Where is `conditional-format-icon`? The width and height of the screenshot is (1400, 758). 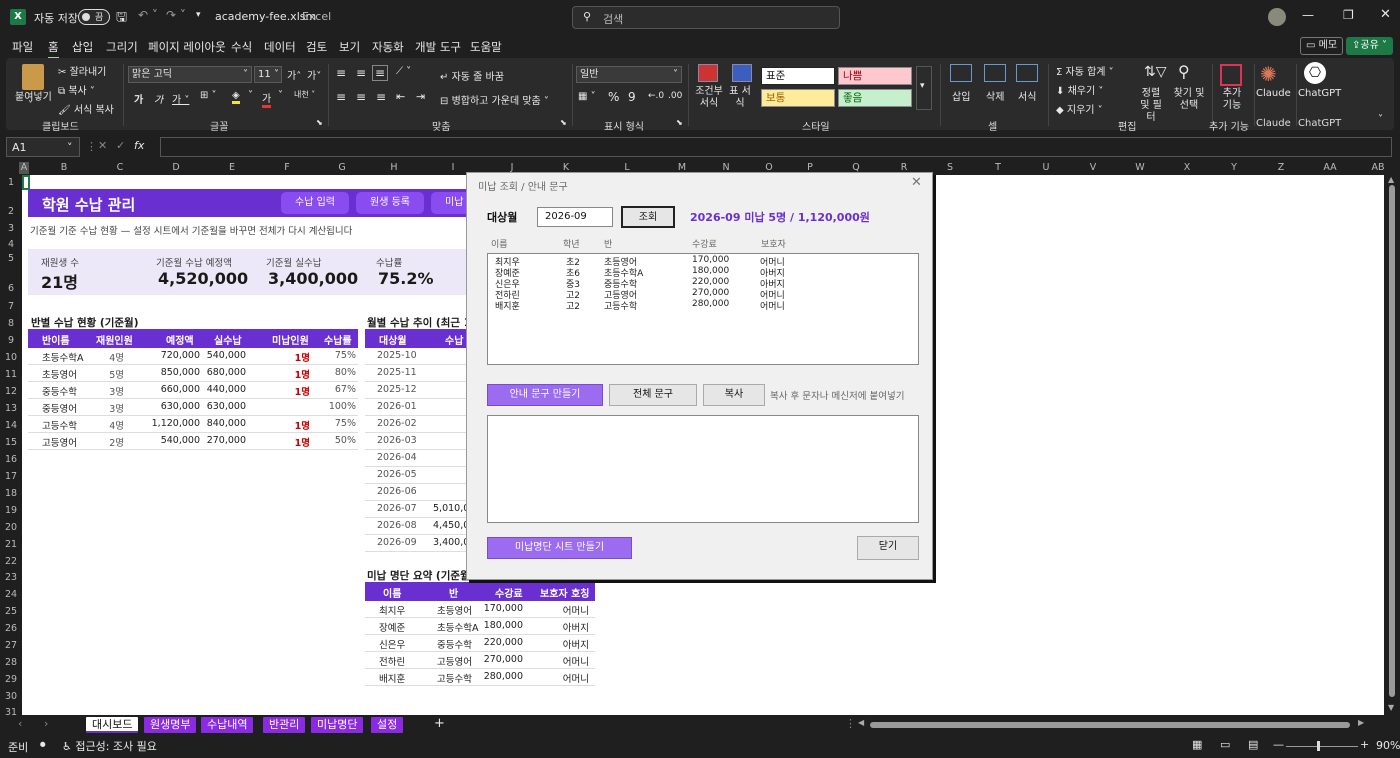 conditional-format-icon is located at coordinates (708, 73).